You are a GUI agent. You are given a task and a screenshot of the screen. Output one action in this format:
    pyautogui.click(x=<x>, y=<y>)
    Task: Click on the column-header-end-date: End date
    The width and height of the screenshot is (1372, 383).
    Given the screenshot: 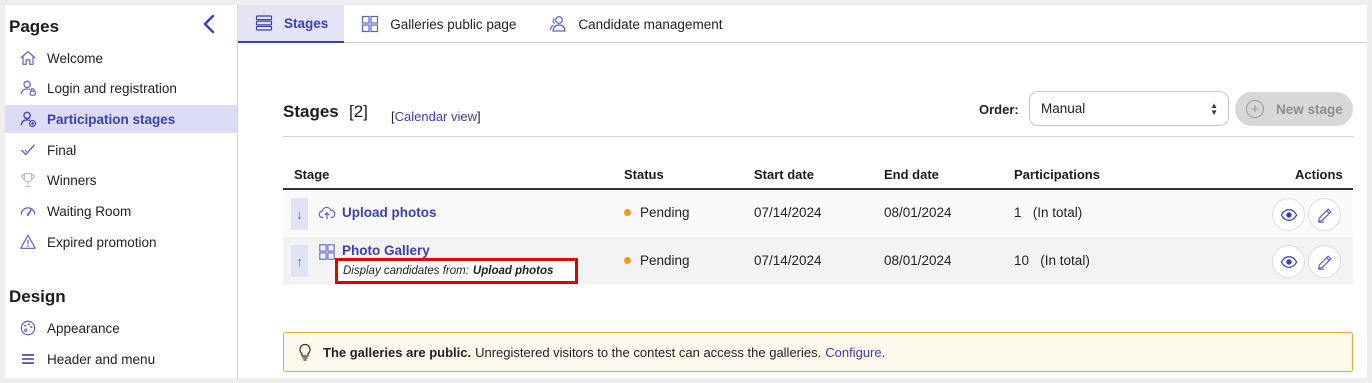 What is the action you would take?
    pyautogui.click(x=911, y=174)
    